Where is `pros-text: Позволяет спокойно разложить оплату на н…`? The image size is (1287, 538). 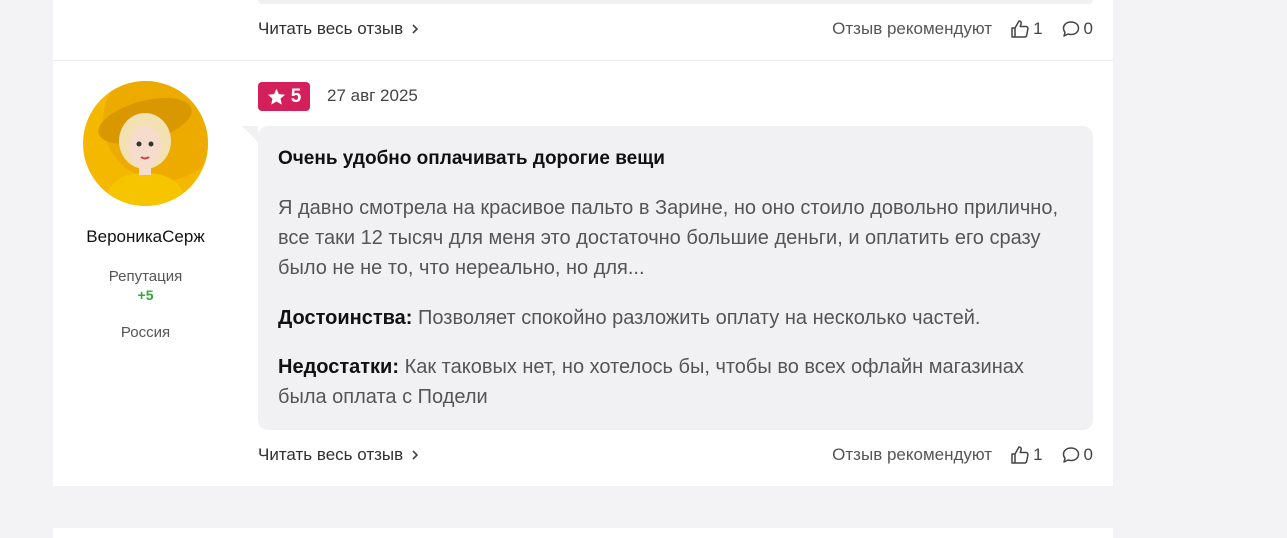
pros-text: Позволяет спокойно разложить оплату на н… is located at coordinates (699, 318).